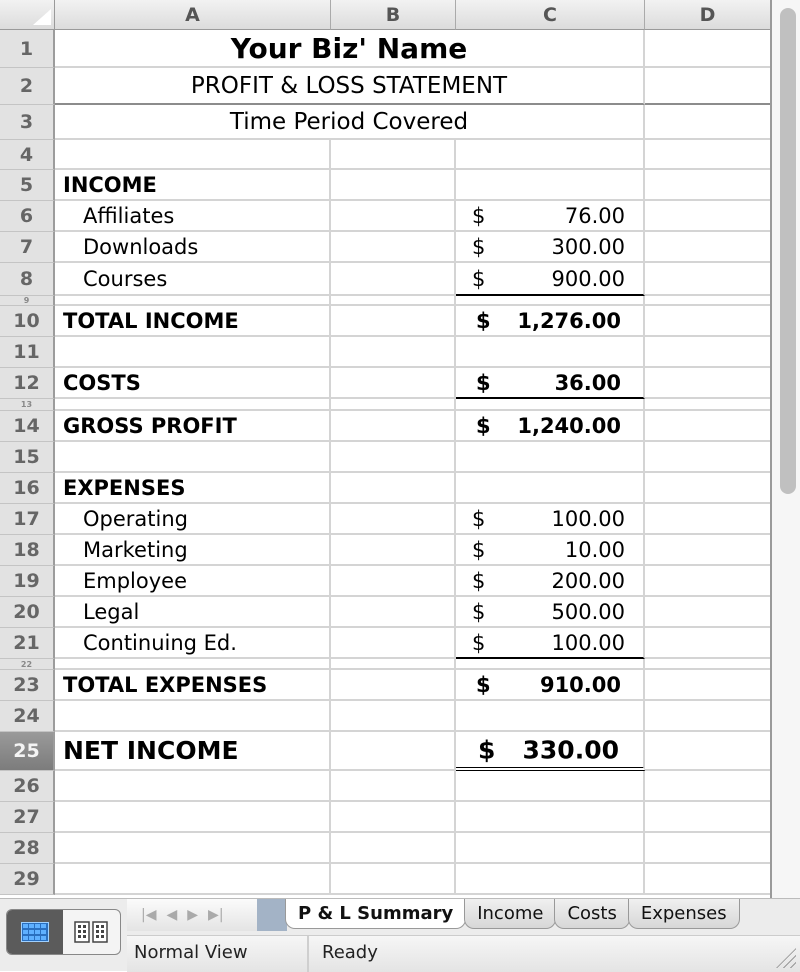  Describe the element at coordinates (376, 914) in the screenshot. I see `tab-pl-summary: P & L Summary` at that location.